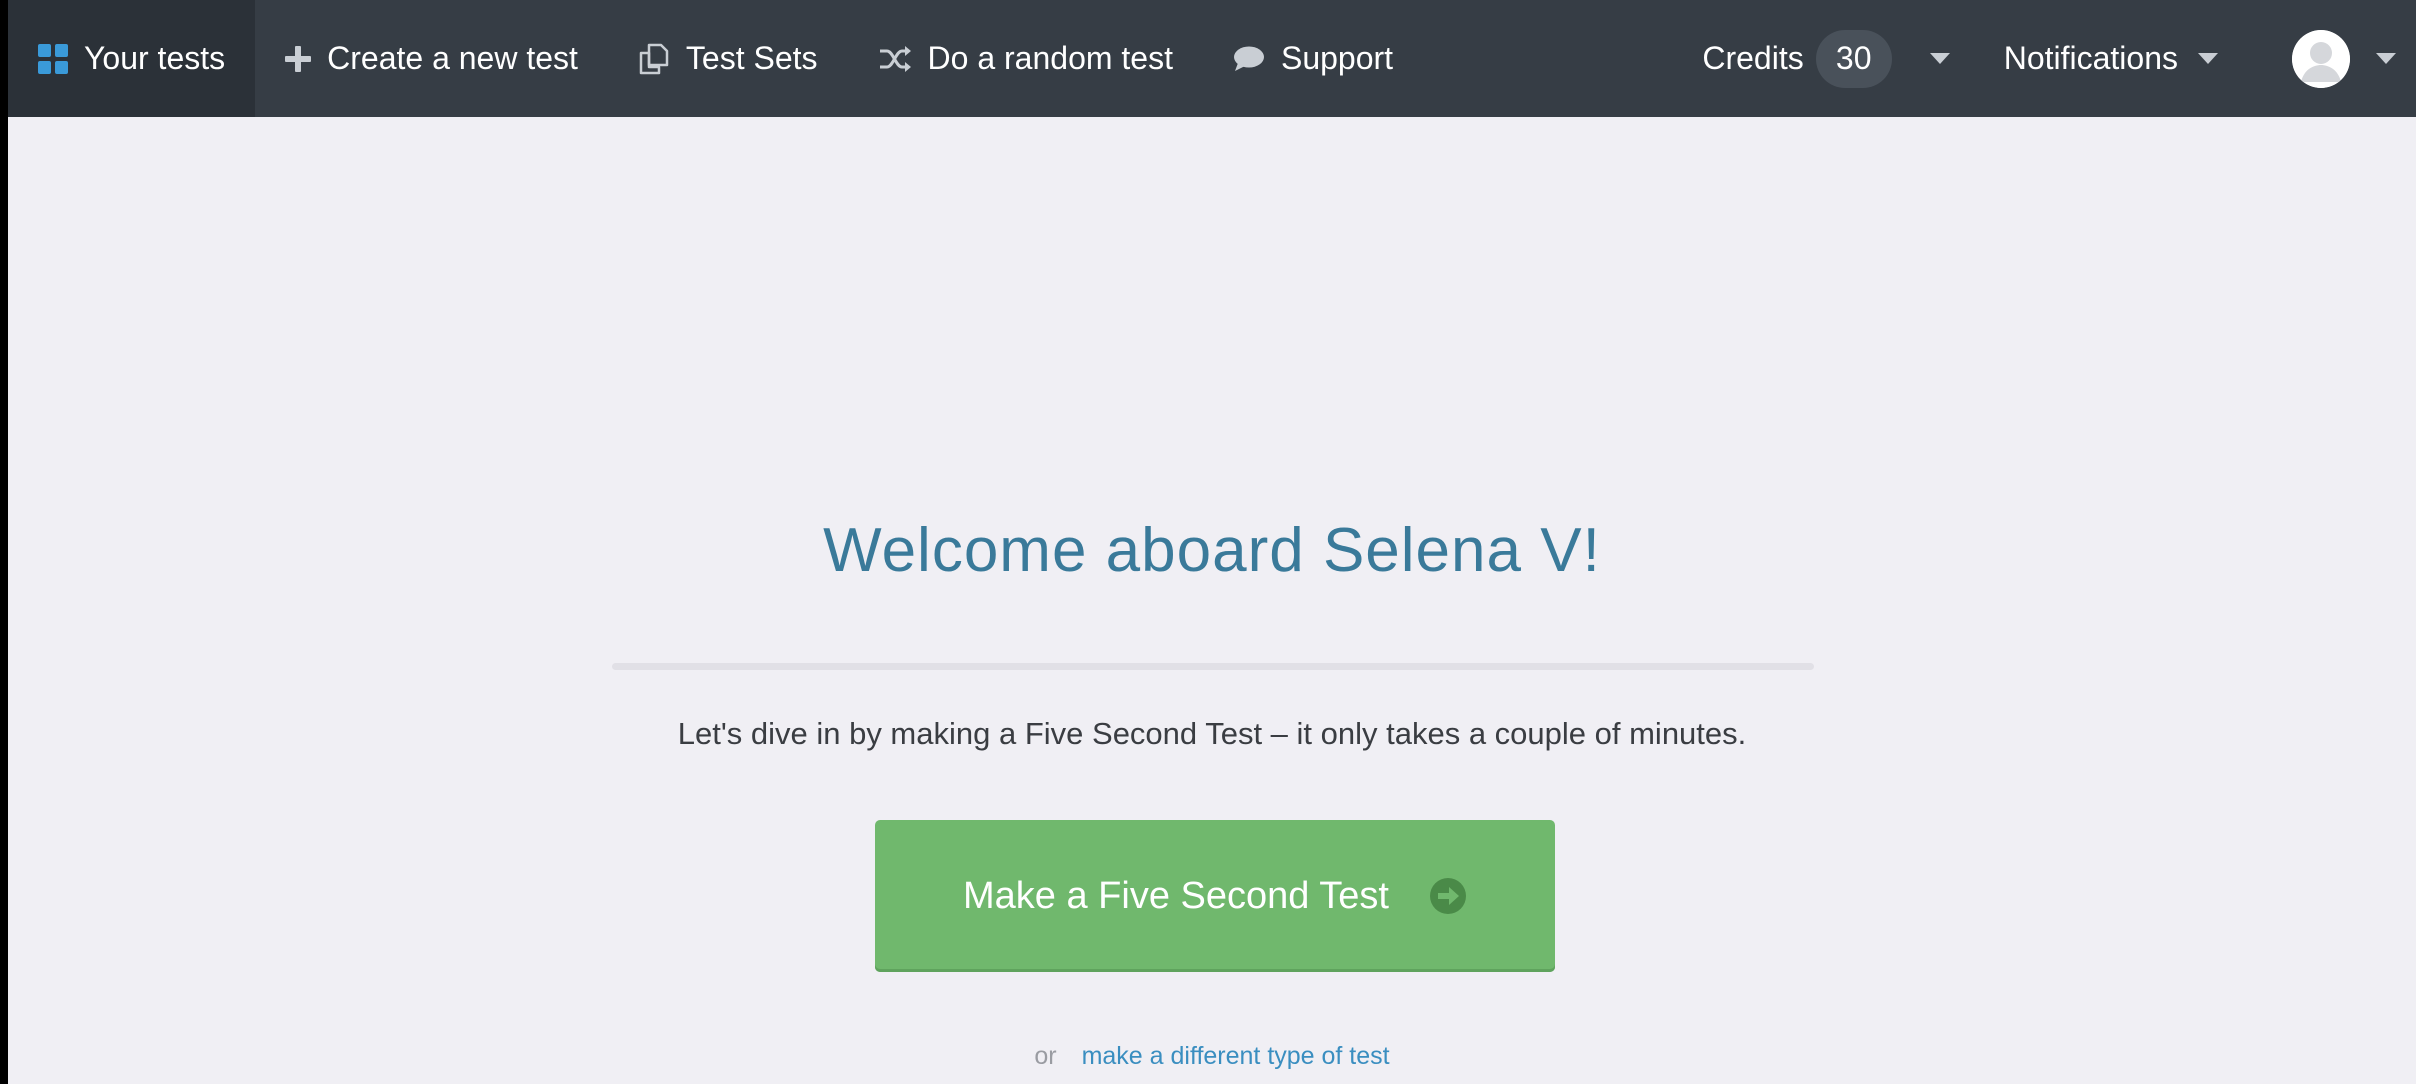 The image size is (2416, 1084). I want to click on notifications-dropdown-toggle, so click(2208, 58).